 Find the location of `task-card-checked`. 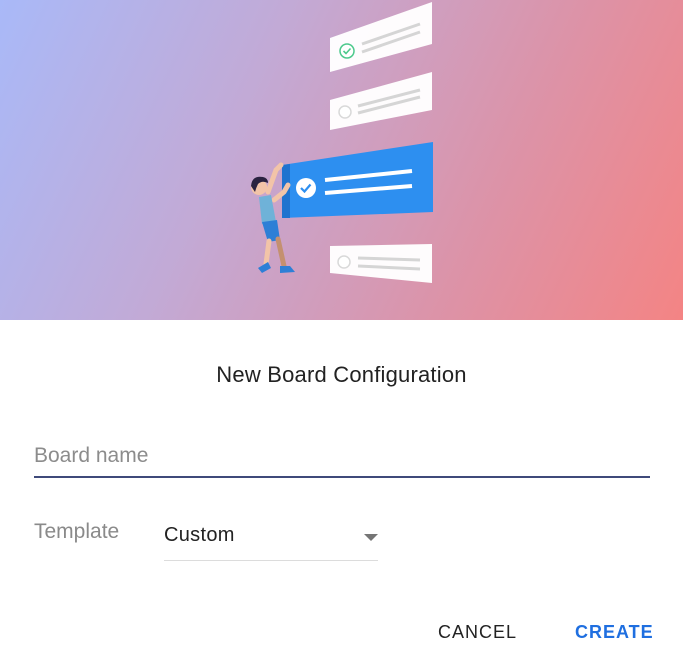

task-card-checked is located at coordinates (381, 37).